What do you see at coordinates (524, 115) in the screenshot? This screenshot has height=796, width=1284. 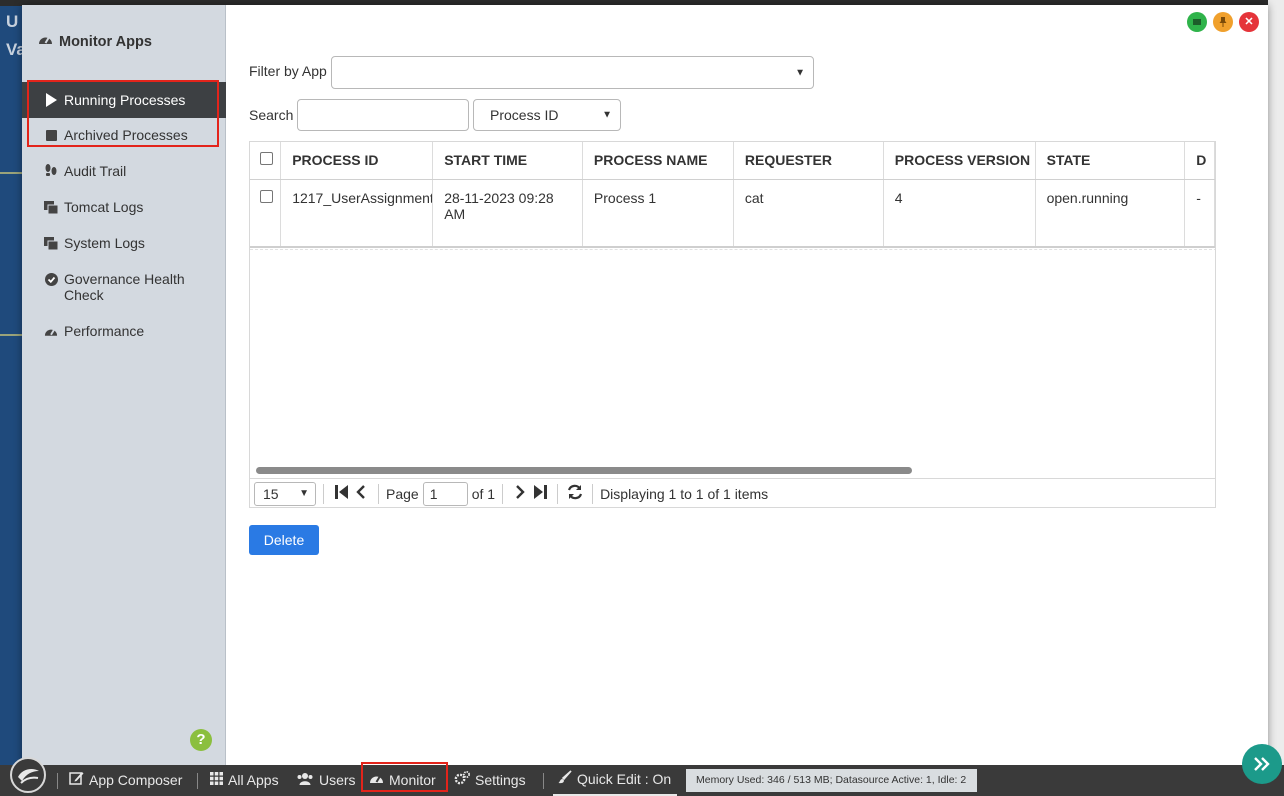 I see `search-field-value: Process ID` at bounding box center [524, 115].